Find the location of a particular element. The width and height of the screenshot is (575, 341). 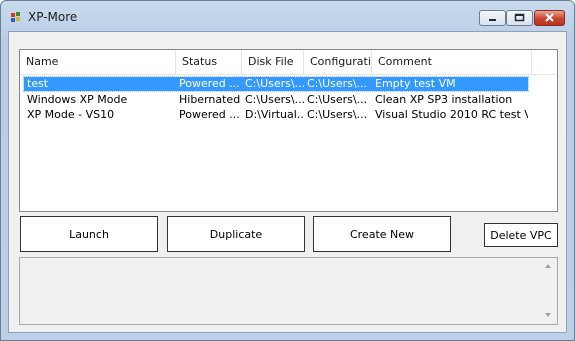

scroll-down-icon is located at coordinates (548, 315).